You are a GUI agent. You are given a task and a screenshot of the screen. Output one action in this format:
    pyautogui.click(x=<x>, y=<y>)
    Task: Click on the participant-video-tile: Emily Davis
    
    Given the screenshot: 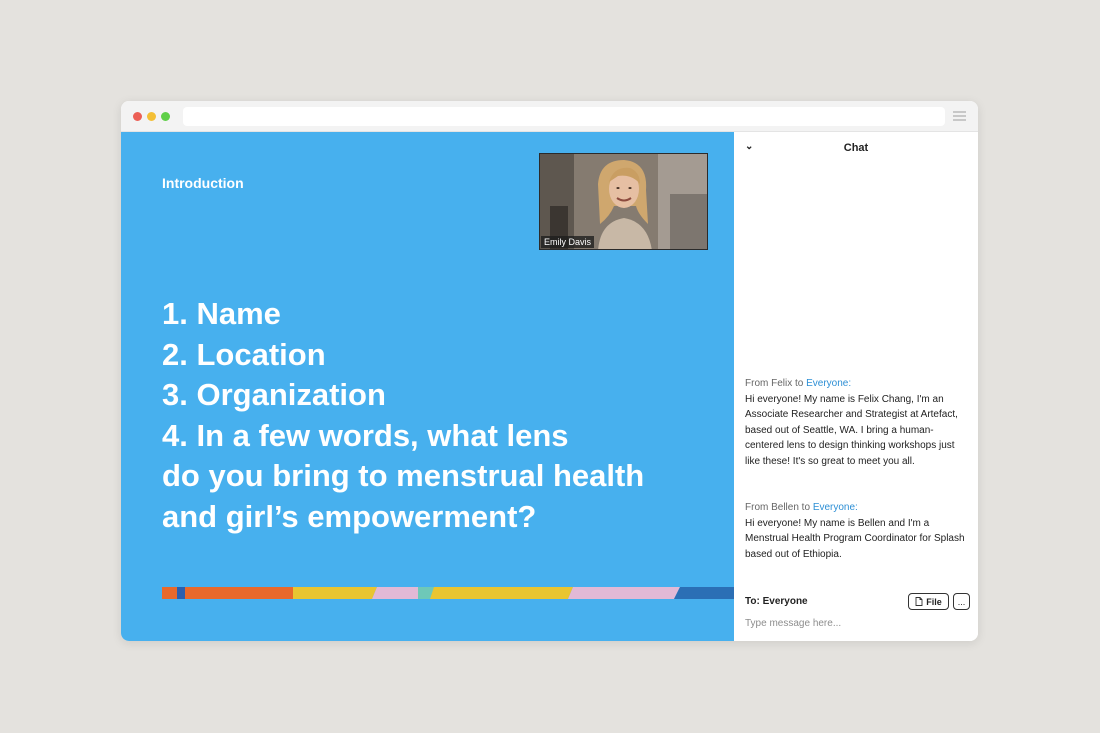 What is the action you would take?
    pyautogui.click(x=623, y=201)
    